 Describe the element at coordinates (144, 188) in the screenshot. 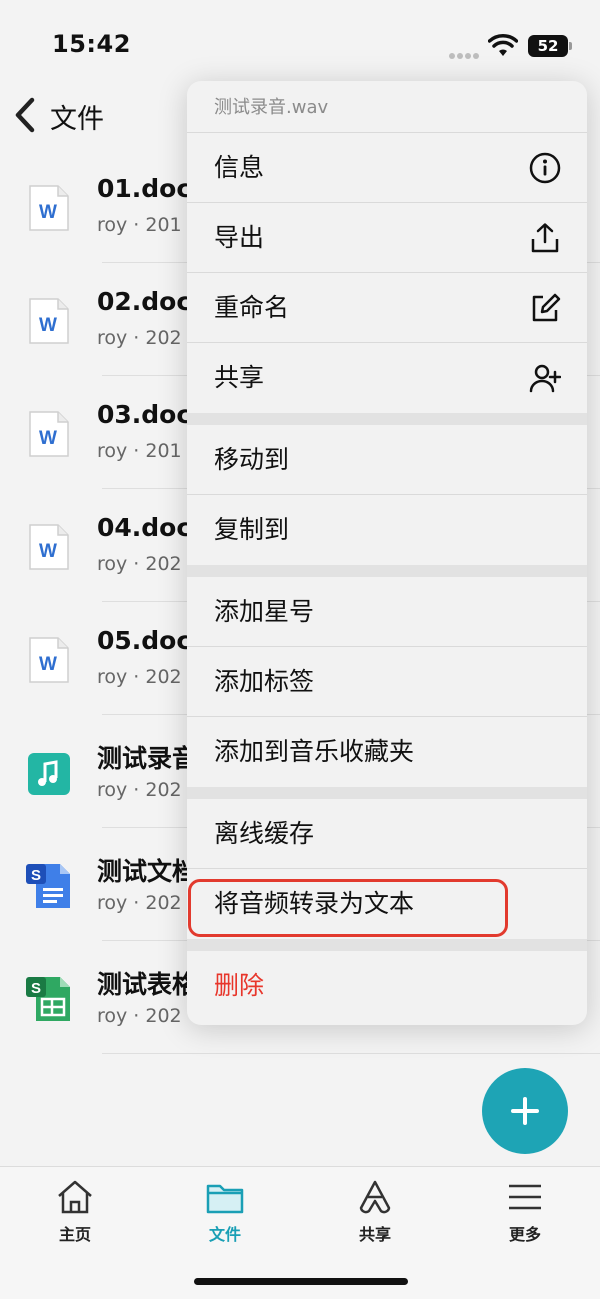

I see `file-name: 01.doc` at that location.